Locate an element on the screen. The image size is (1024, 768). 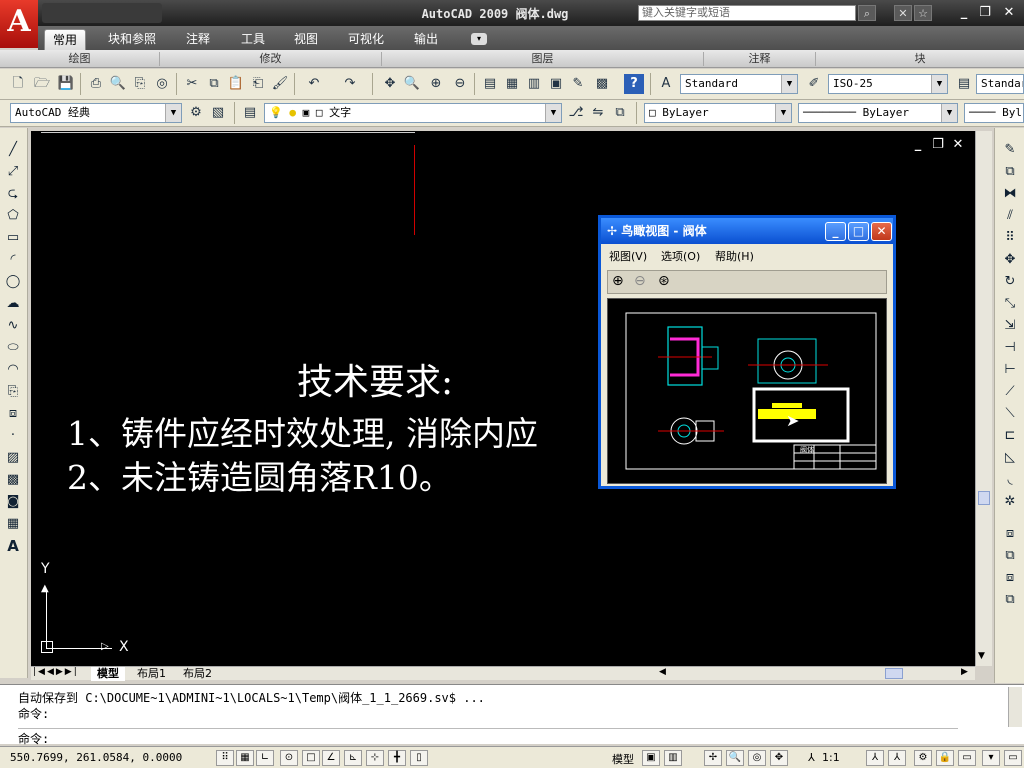
requirement-line-1: 1、铸件应经时效处理, 消除内应 is located at coordinates (302, 431).